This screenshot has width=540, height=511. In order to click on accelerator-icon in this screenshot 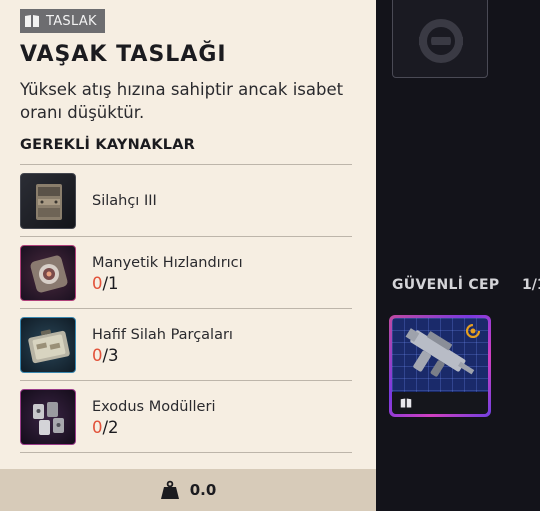, I will do `click(48, 273)`.